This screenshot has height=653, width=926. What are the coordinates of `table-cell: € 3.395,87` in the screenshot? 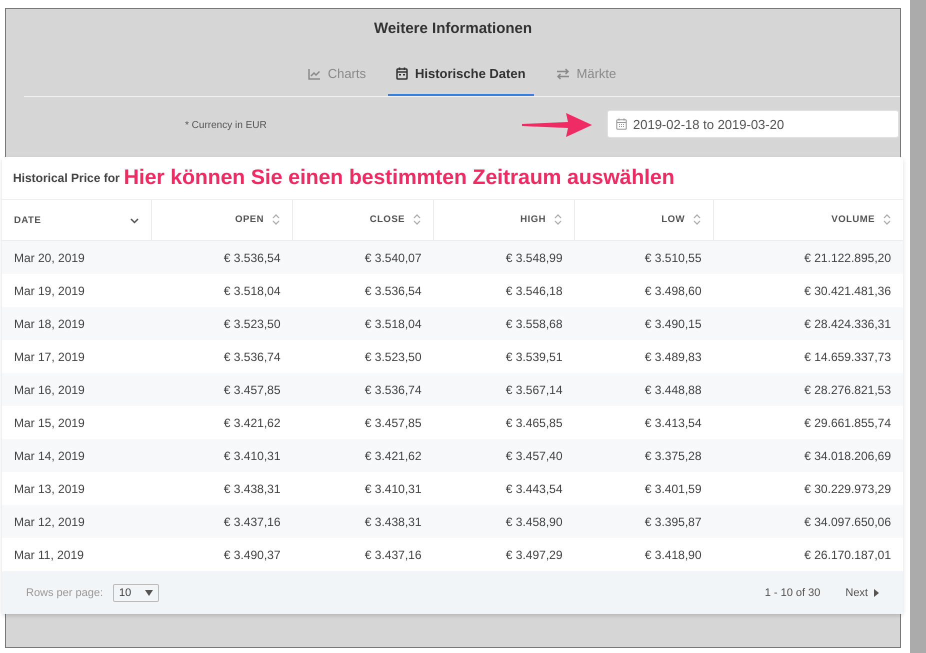 It's located at (644, 521).